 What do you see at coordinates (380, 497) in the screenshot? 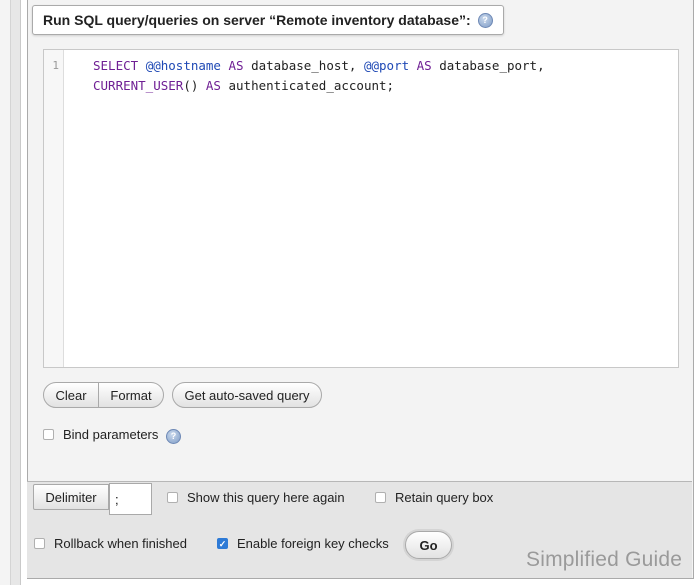
I see `retain-query-box-checkbox` at bounding box center [380, 497].